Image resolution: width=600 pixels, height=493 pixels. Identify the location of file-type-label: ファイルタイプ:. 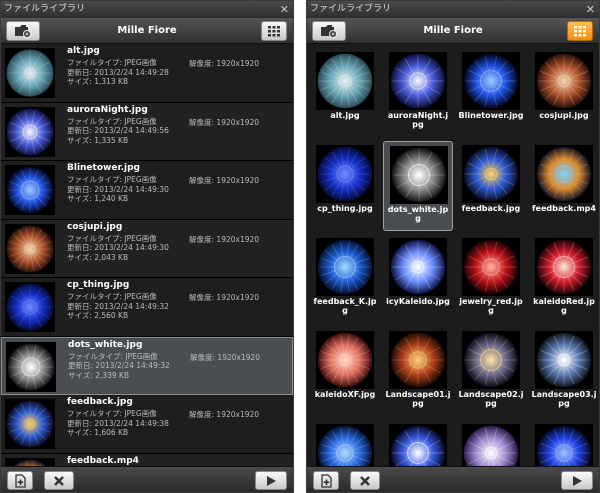
(96, 238).